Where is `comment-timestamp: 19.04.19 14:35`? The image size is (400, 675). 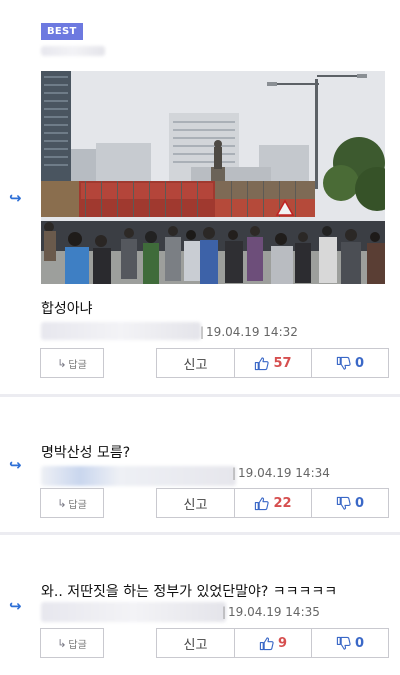 comment-timestamp: 19.04.19 14:35 is located at coordinates (274, 612).